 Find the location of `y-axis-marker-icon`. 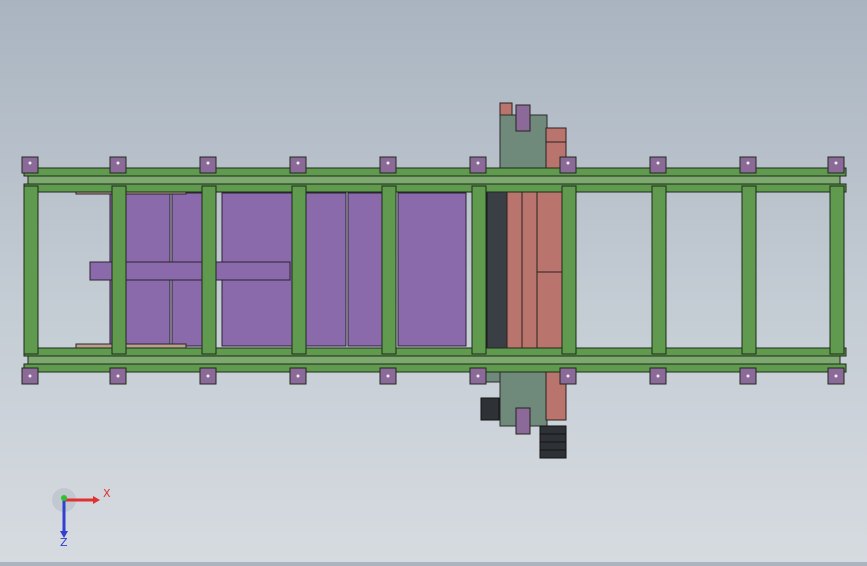

y-axis-marker-icon is located at coordinates (64, 498).